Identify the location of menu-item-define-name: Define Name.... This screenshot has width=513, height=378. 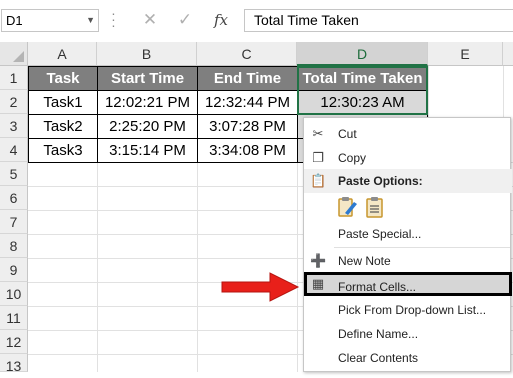
(408, 334).